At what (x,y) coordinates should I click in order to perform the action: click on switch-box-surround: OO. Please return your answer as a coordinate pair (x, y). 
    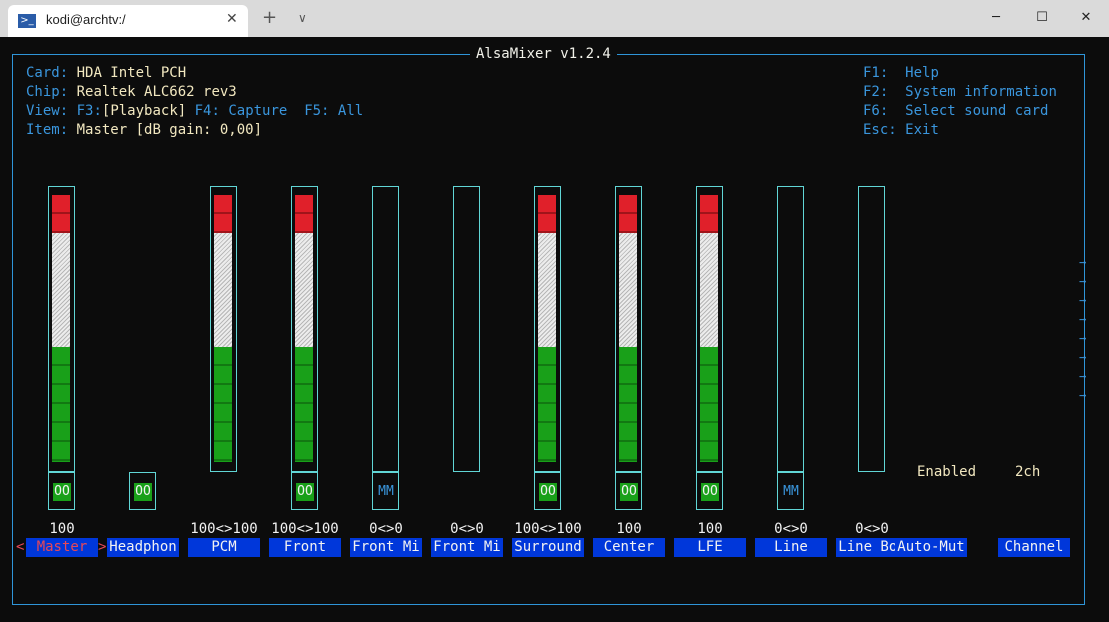
    Looking at the image, I should click on (547, 491).